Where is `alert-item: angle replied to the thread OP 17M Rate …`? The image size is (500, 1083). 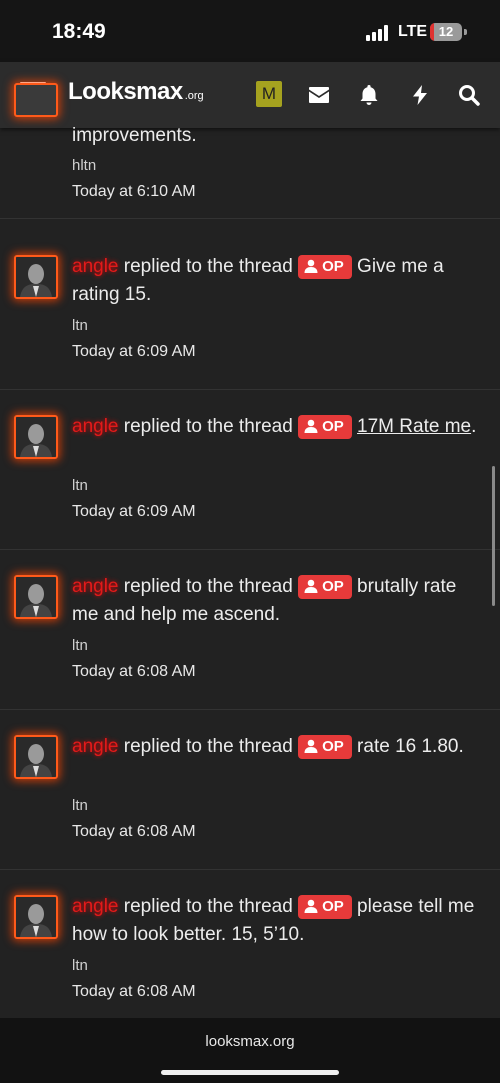 alert-item: angle replied to the thread OP 17M Rate … is located at coordinates (250, 469).